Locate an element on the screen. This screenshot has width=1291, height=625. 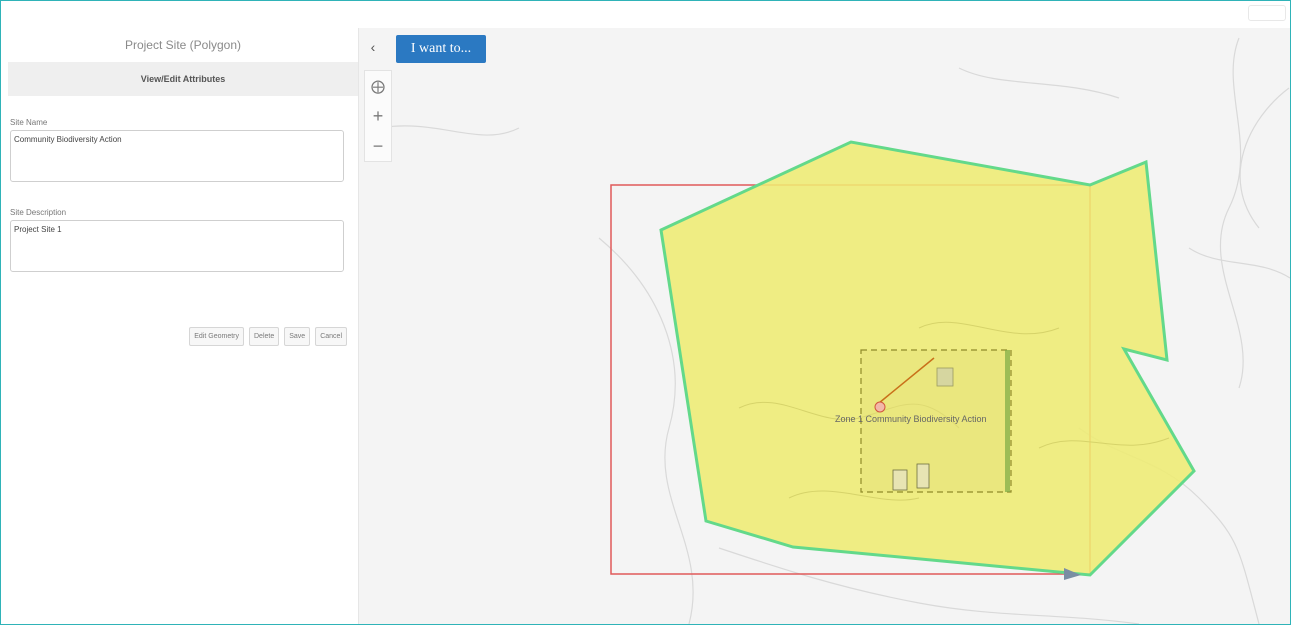
zone-point is located at coordinates (880, 407).